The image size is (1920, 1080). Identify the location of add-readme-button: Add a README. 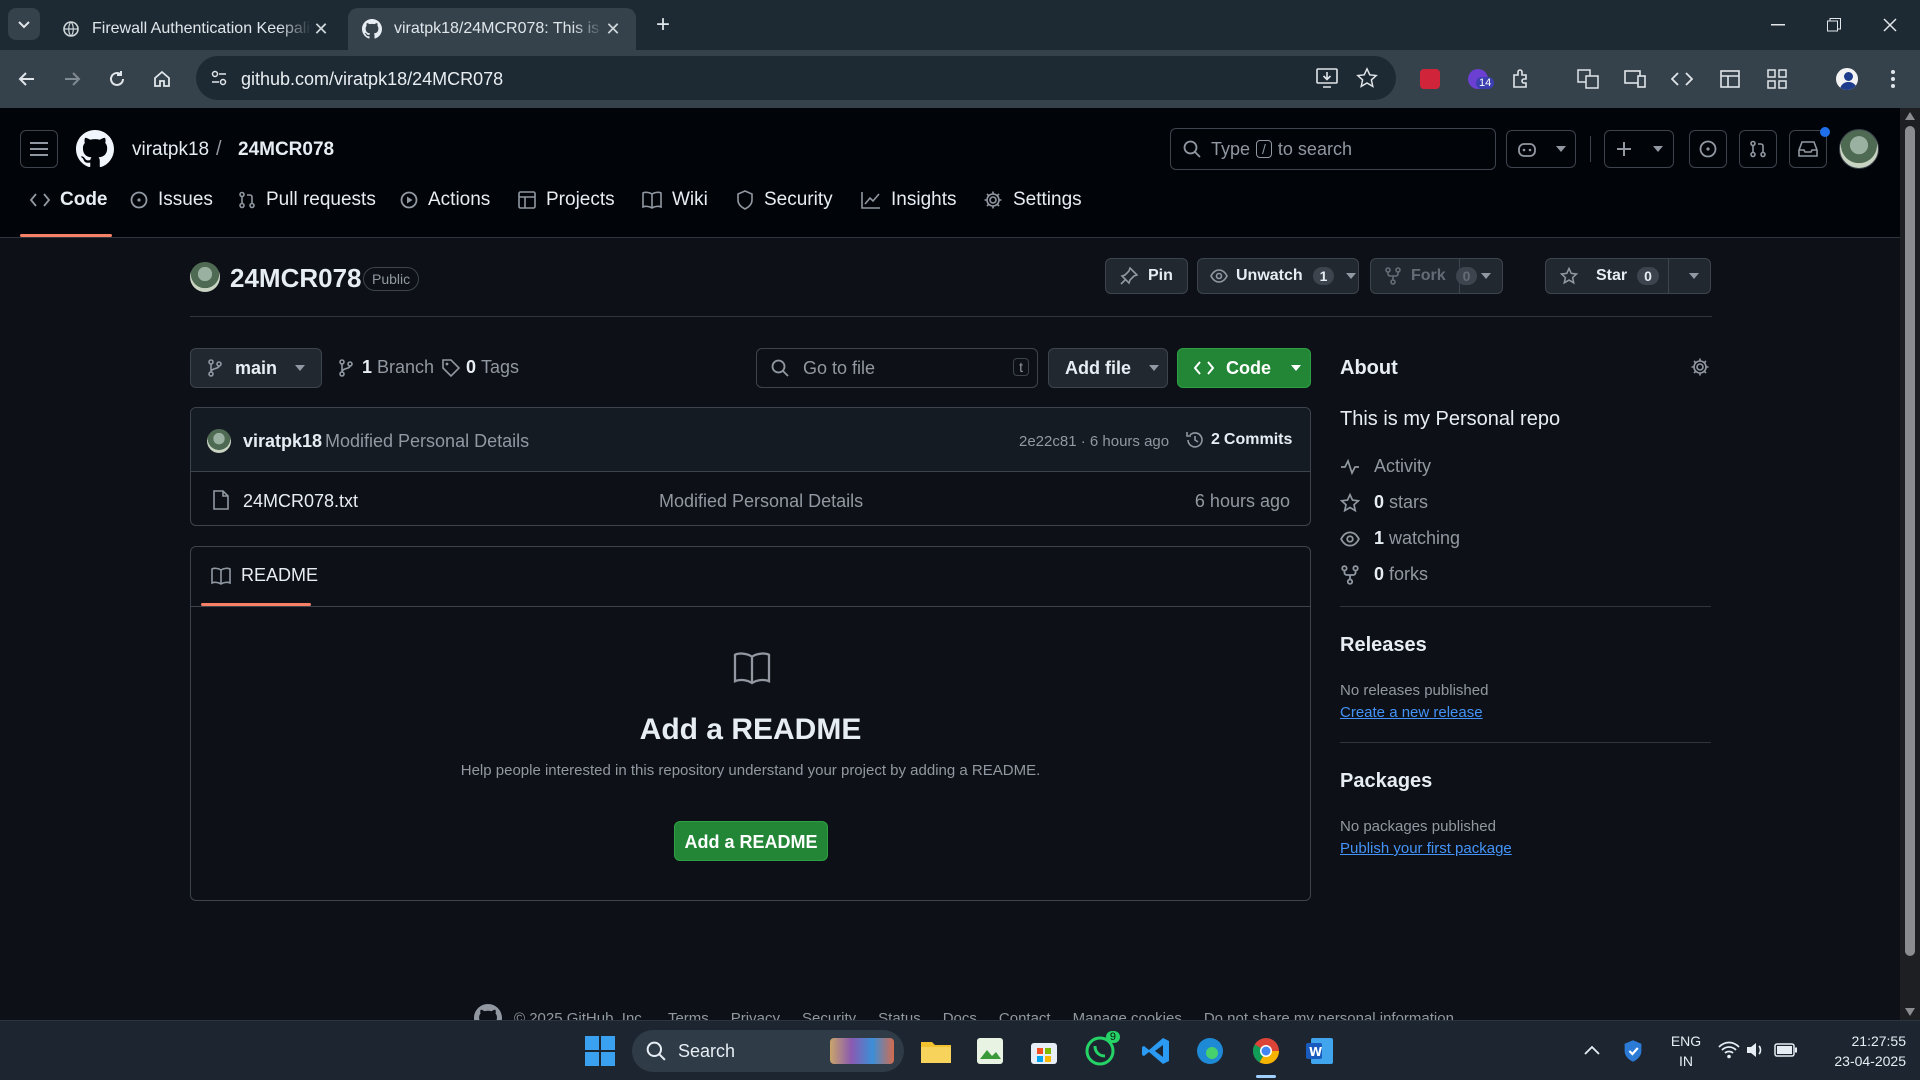
(751, 841).